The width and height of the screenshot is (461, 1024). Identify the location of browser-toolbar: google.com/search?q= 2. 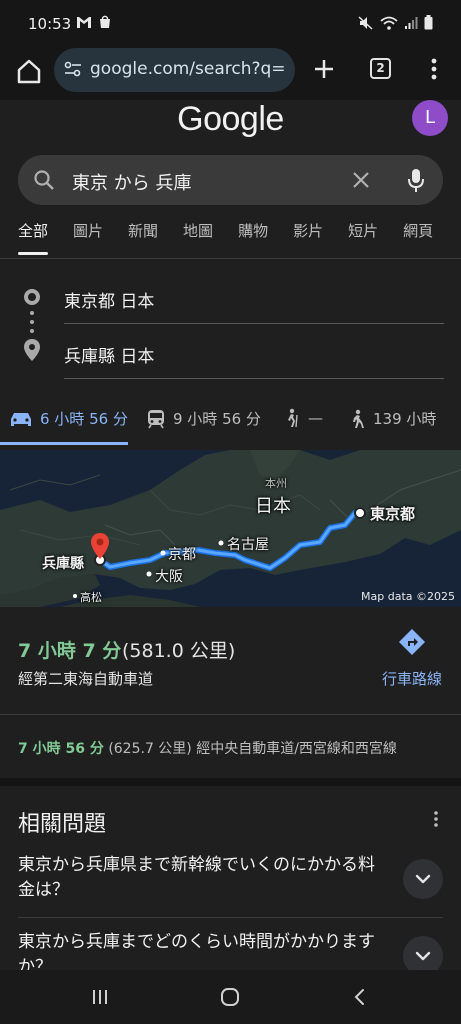
(230, 73).